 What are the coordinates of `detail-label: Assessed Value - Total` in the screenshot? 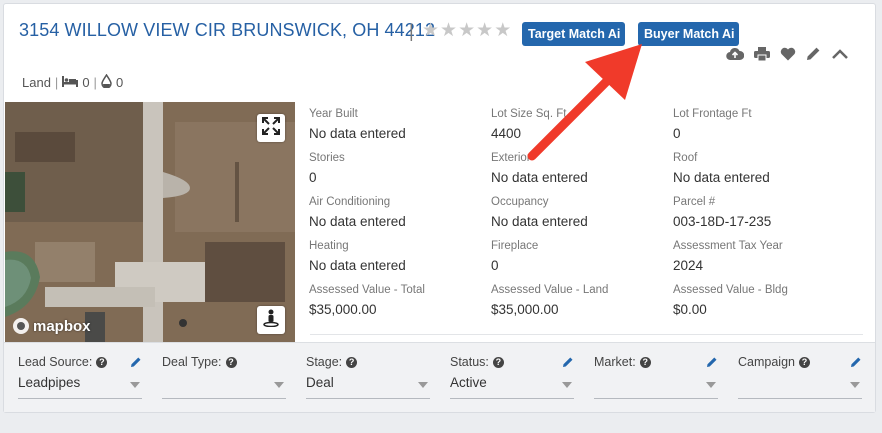 It's located at (367, 290).